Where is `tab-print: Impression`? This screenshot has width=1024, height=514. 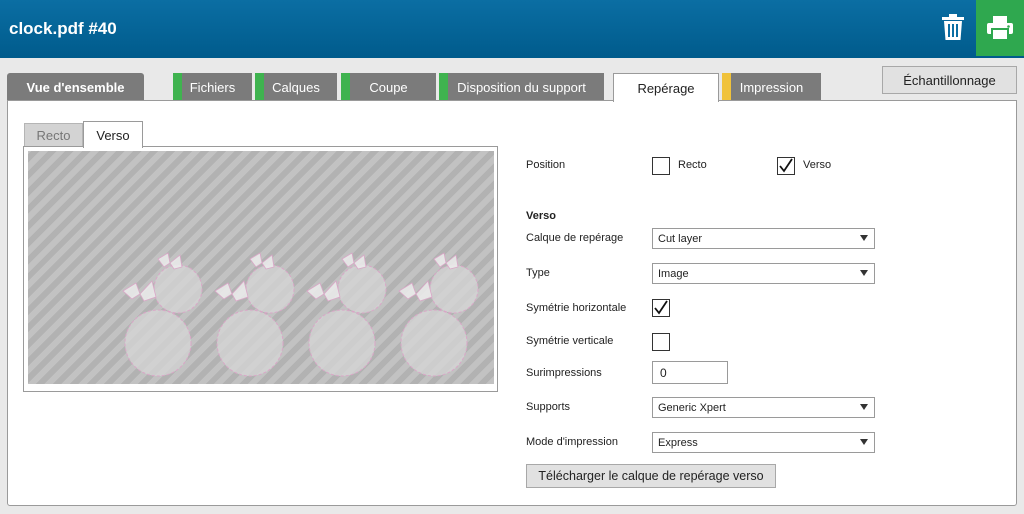
tab-print: Impression is located at coordinates (771, 87).